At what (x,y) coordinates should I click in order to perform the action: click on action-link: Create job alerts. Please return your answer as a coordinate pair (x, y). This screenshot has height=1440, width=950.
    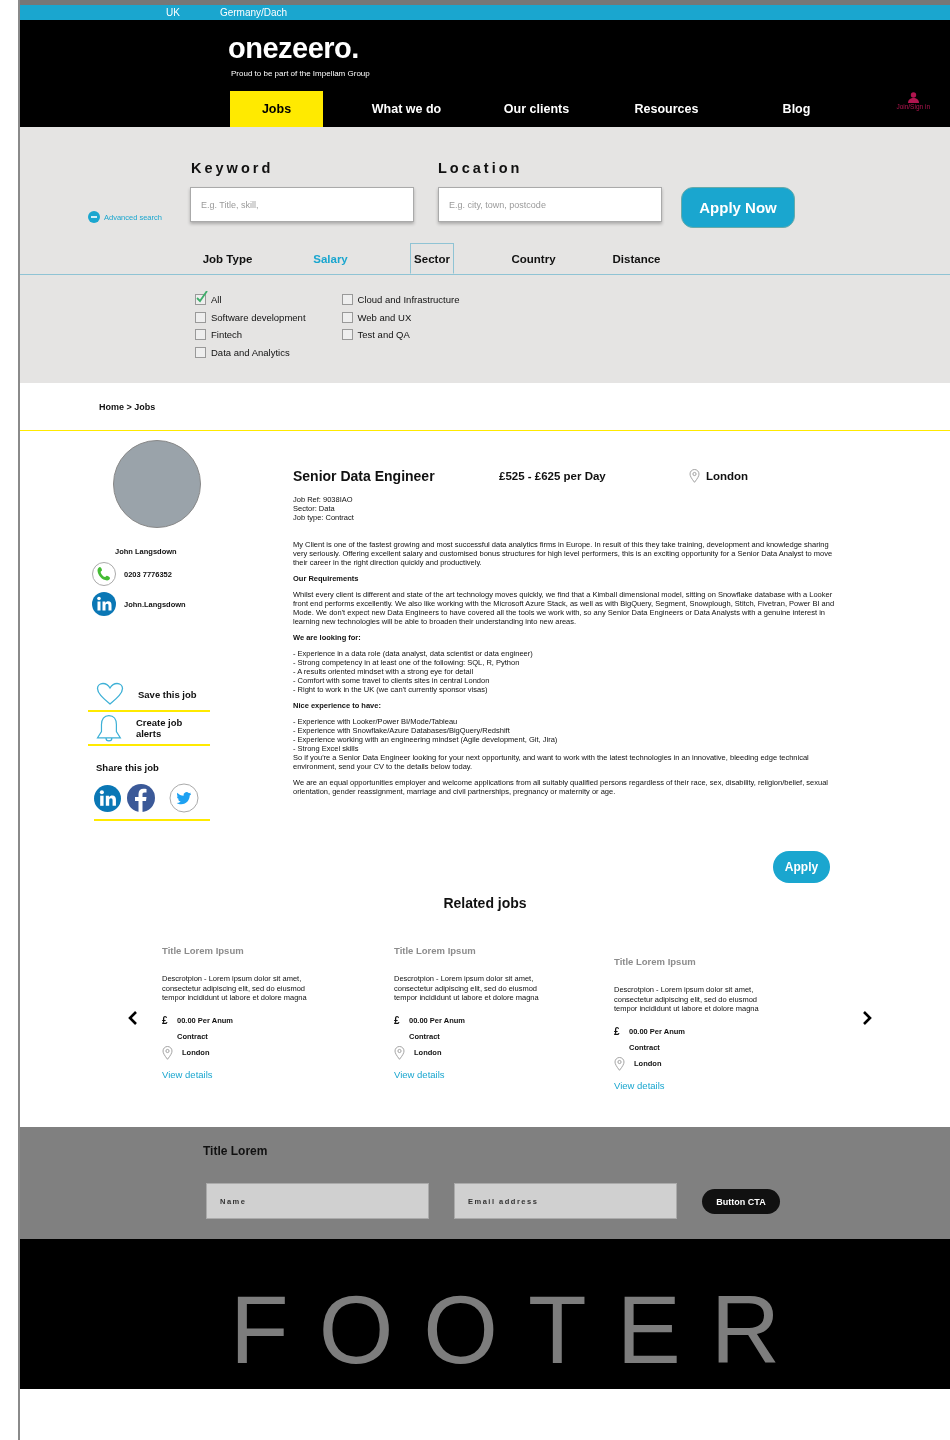
    Looking at the image, I should click on (149, 729).